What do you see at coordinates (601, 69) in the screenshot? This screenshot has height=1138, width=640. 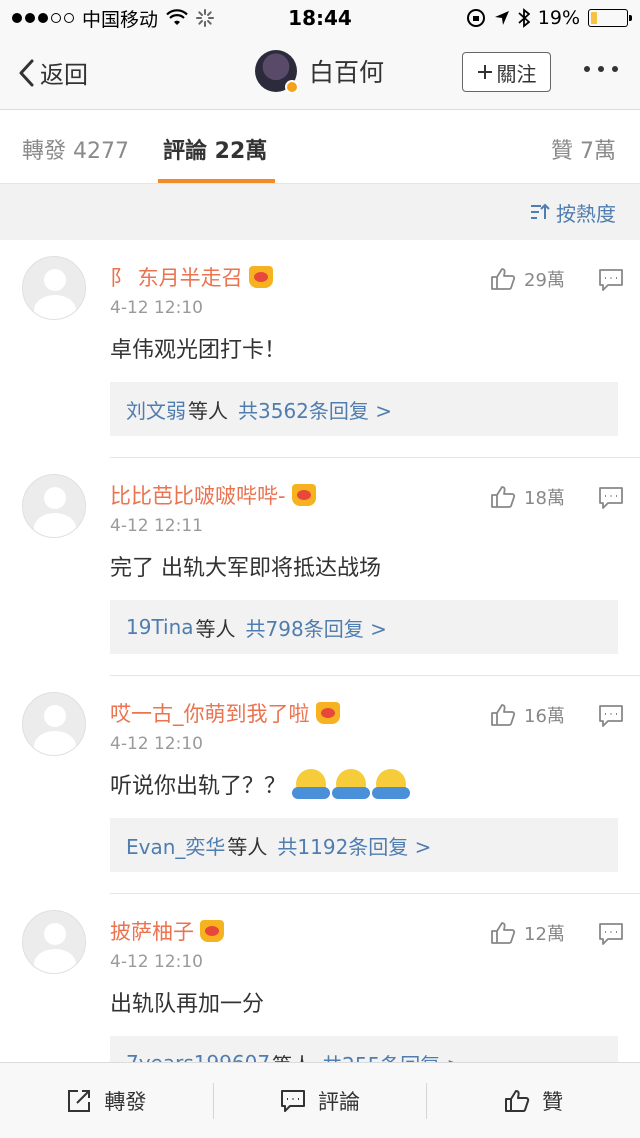 I see `more-options-button` at bounding box center [601, 69].